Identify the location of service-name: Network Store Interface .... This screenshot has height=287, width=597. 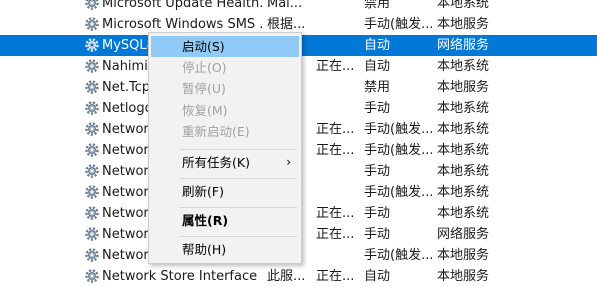
(182, 276).